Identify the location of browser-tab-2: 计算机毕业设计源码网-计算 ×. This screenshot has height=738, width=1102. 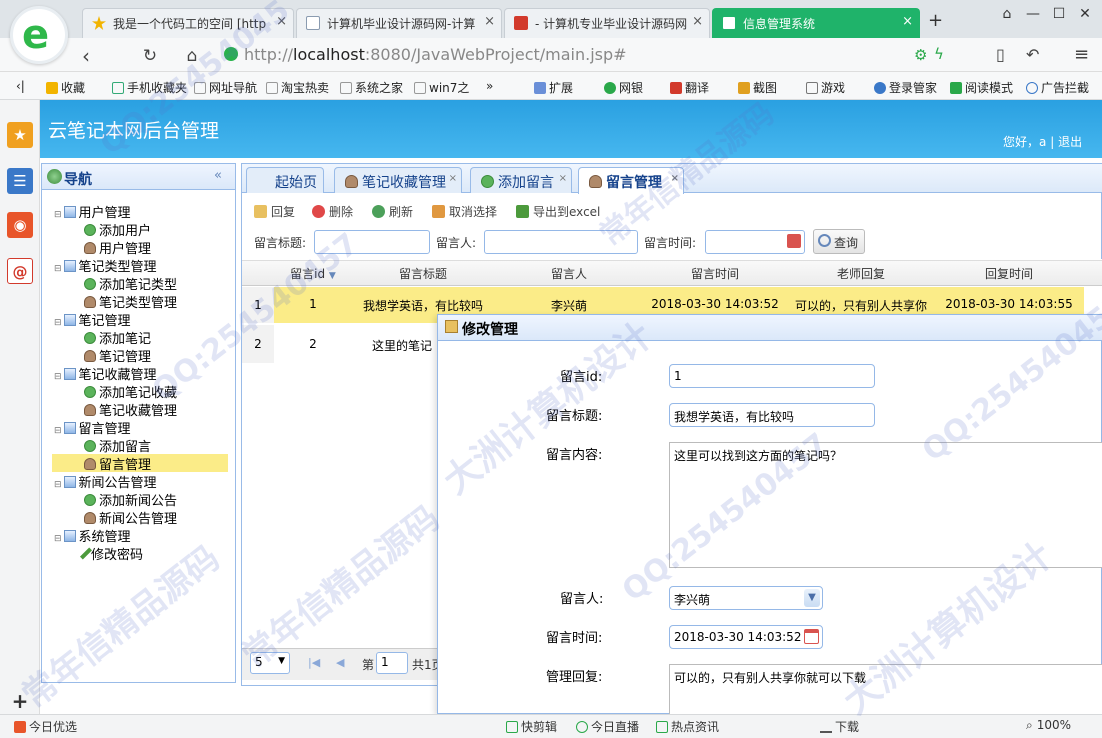
(399, 23).